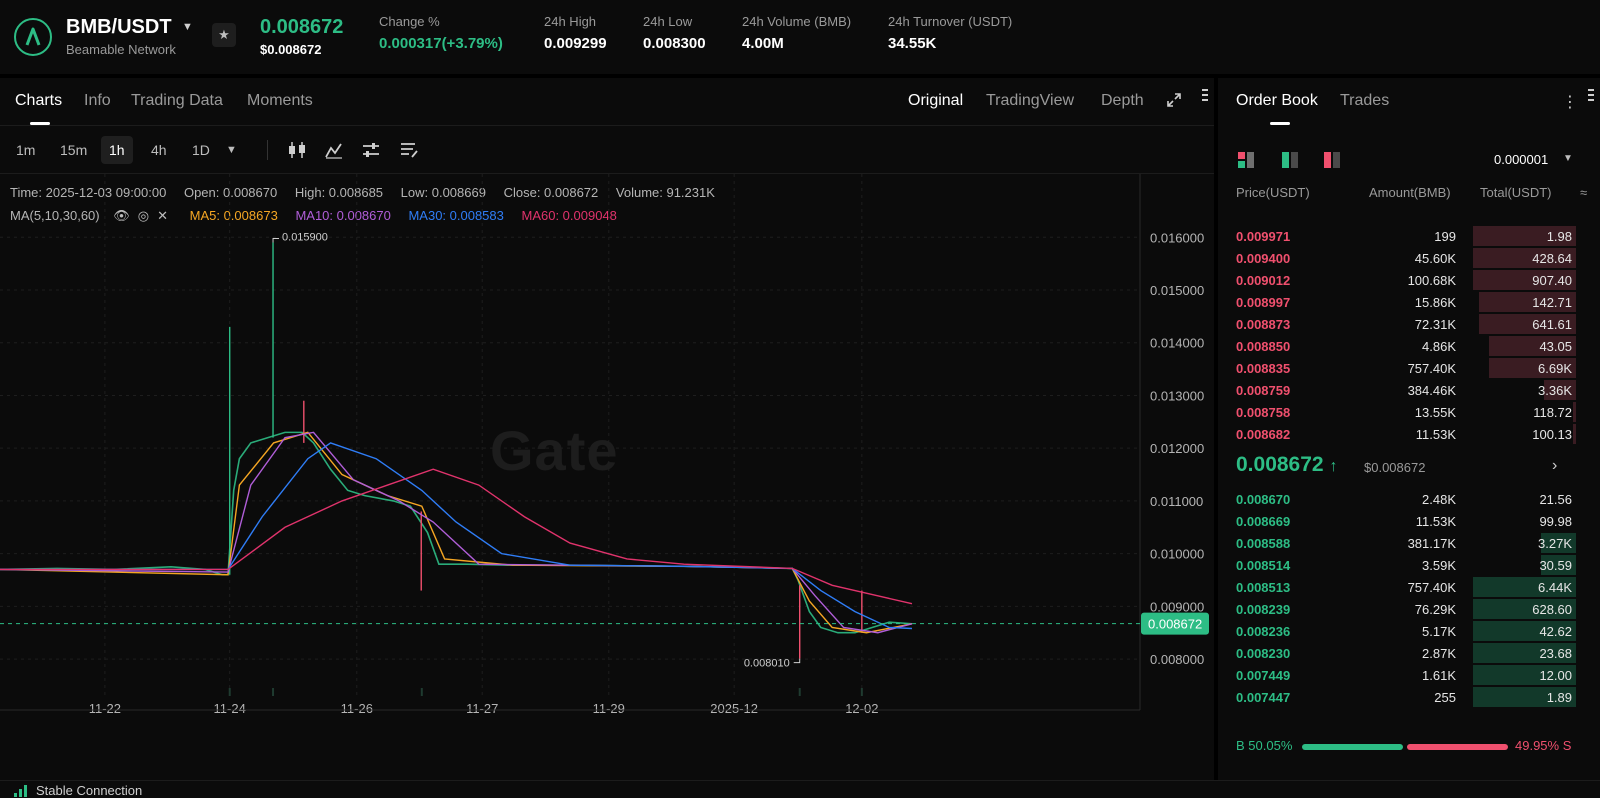  What do you see at coordinates (1409, 434) in the screenshot?
I see `ask-row: 0.008682 11.53K 100.13` at bounding box center [1409, 434].